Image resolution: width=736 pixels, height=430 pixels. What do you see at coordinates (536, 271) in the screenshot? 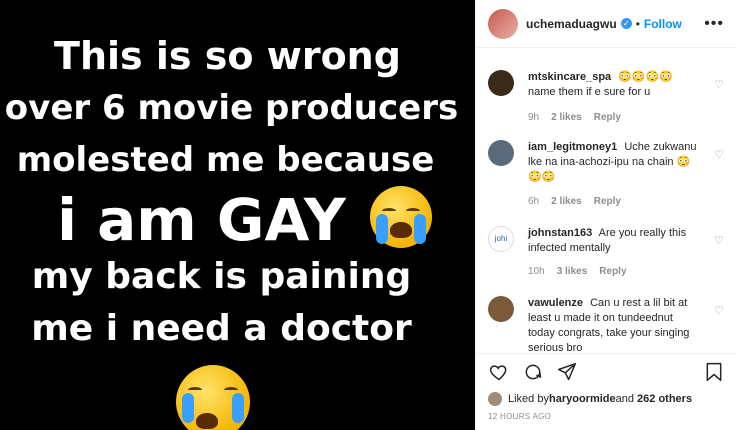
I see `comment-time: 10h` at bounding box center [536, 271].